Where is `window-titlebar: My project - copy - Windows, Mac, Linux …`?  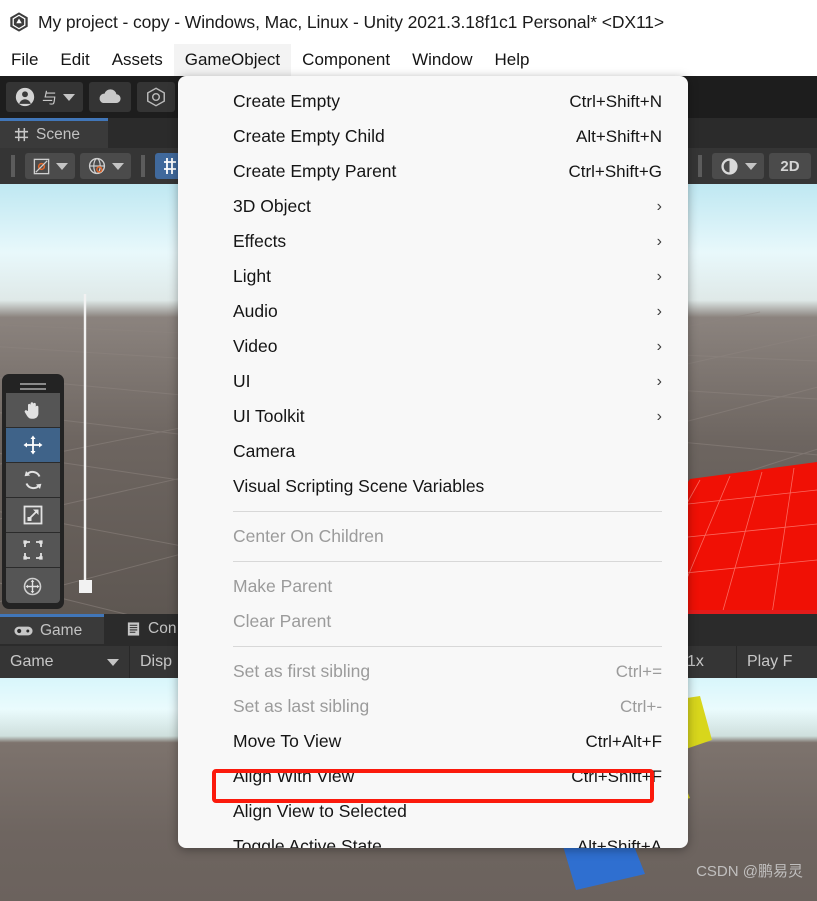
window-titlebar: My project - copy - Windows, Mac, Linux … is located at coordinates (408, 22).